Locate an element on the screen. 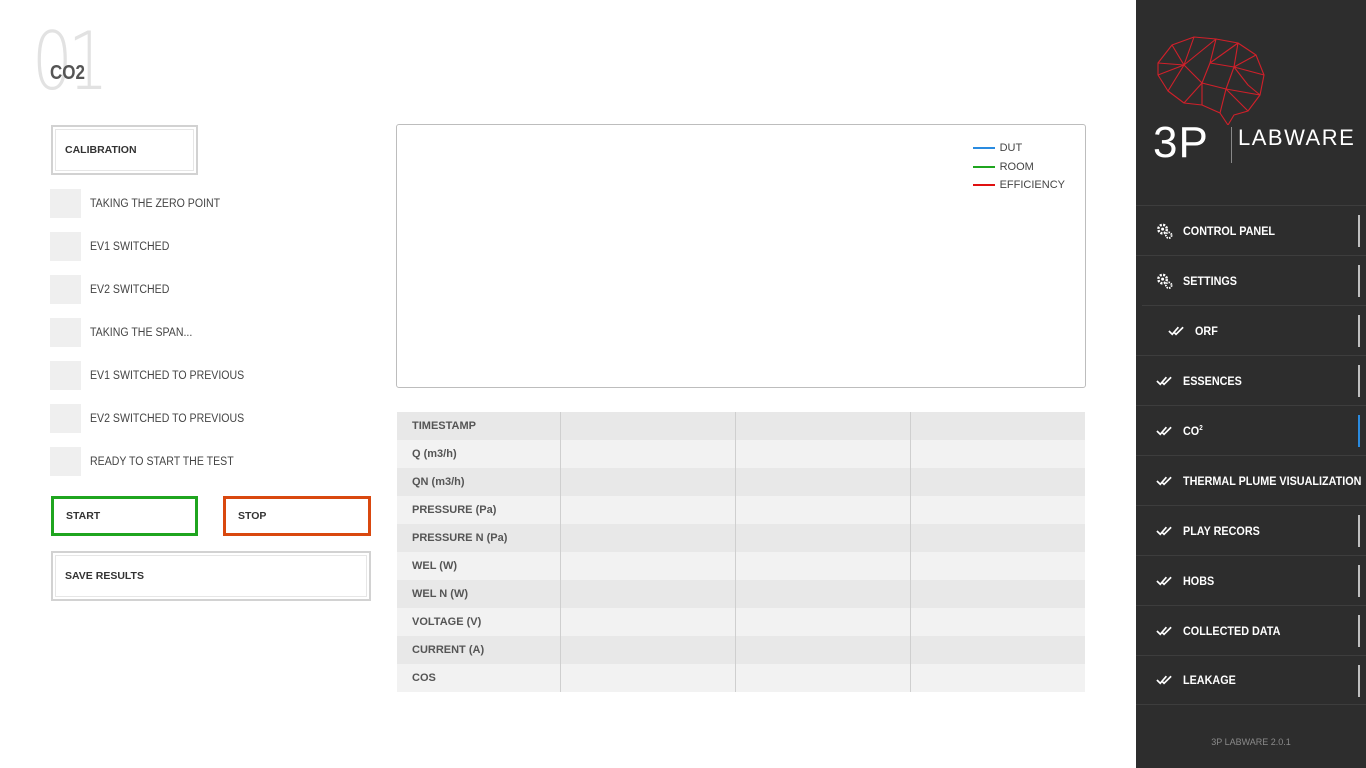 Image resolution: width=1366 pixels, height=768 pixels. step-label: EV1 SWITCHED is located at coordinates (130, 246).